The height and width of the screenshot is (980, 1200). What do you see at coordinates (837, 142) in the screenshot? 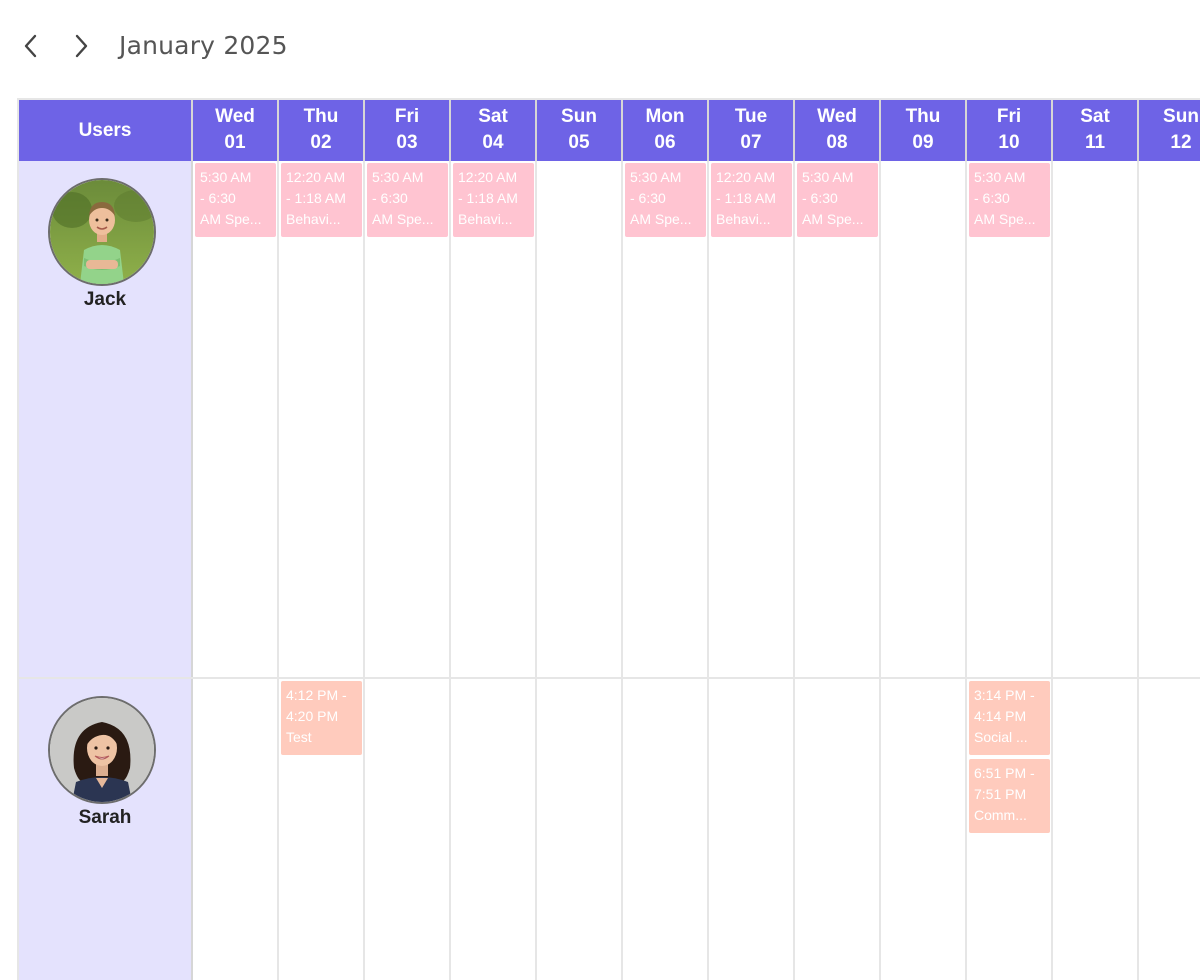
I see `day-number: 08` at bounding box center [837, 142].